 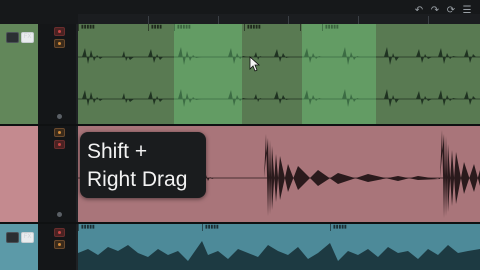 I want to click on tooltip-line-2: Right Drag, so click(x=137, y=179).